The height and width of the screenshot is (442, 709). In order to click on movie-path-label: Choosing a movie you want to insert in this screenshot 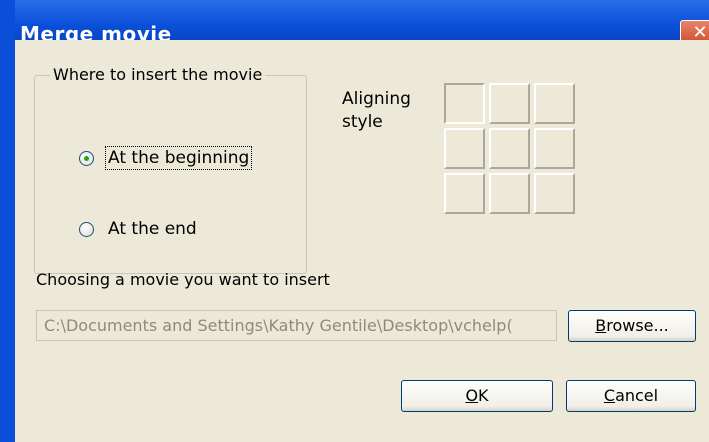, I will do `click(183, 279)`.